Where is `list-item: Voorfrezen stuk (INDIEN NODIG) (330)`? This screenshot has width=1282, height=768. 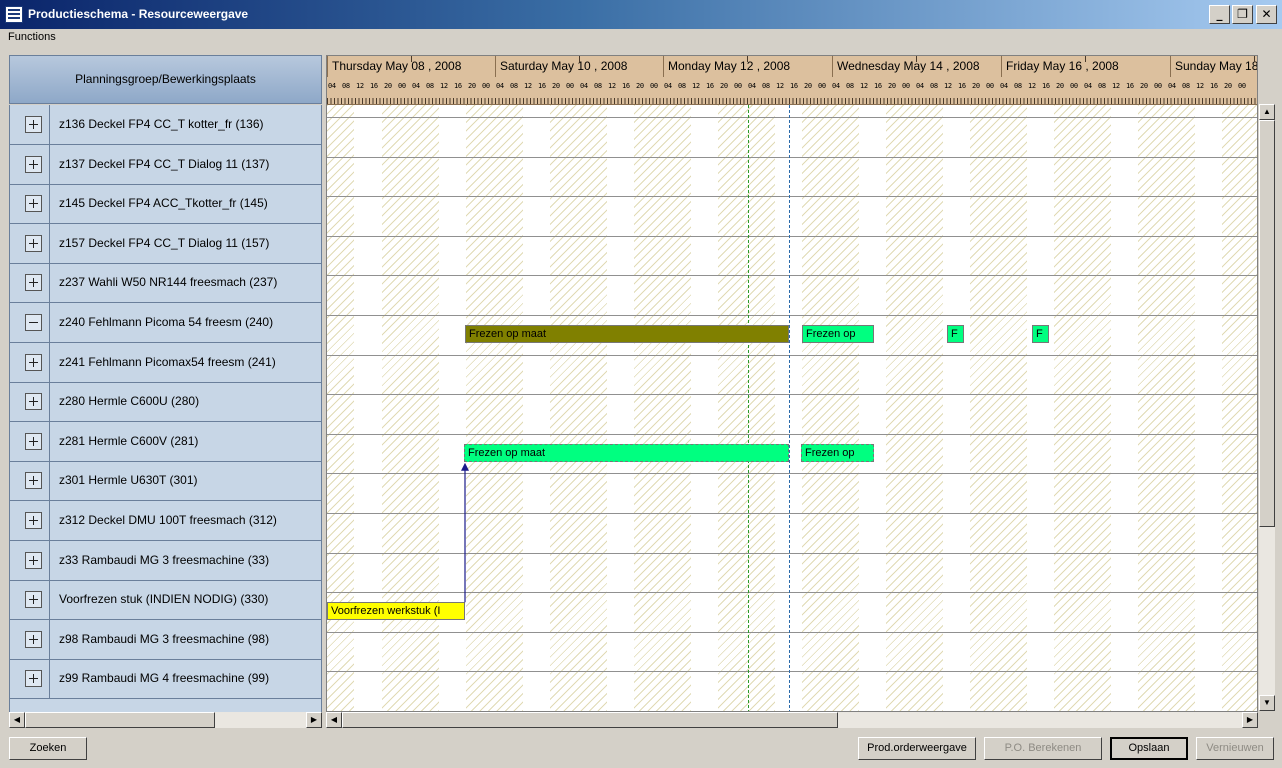
list-item: Voorfrezen stuk (INDIEN NODIG) (330) is located at coordinates (165, 600).